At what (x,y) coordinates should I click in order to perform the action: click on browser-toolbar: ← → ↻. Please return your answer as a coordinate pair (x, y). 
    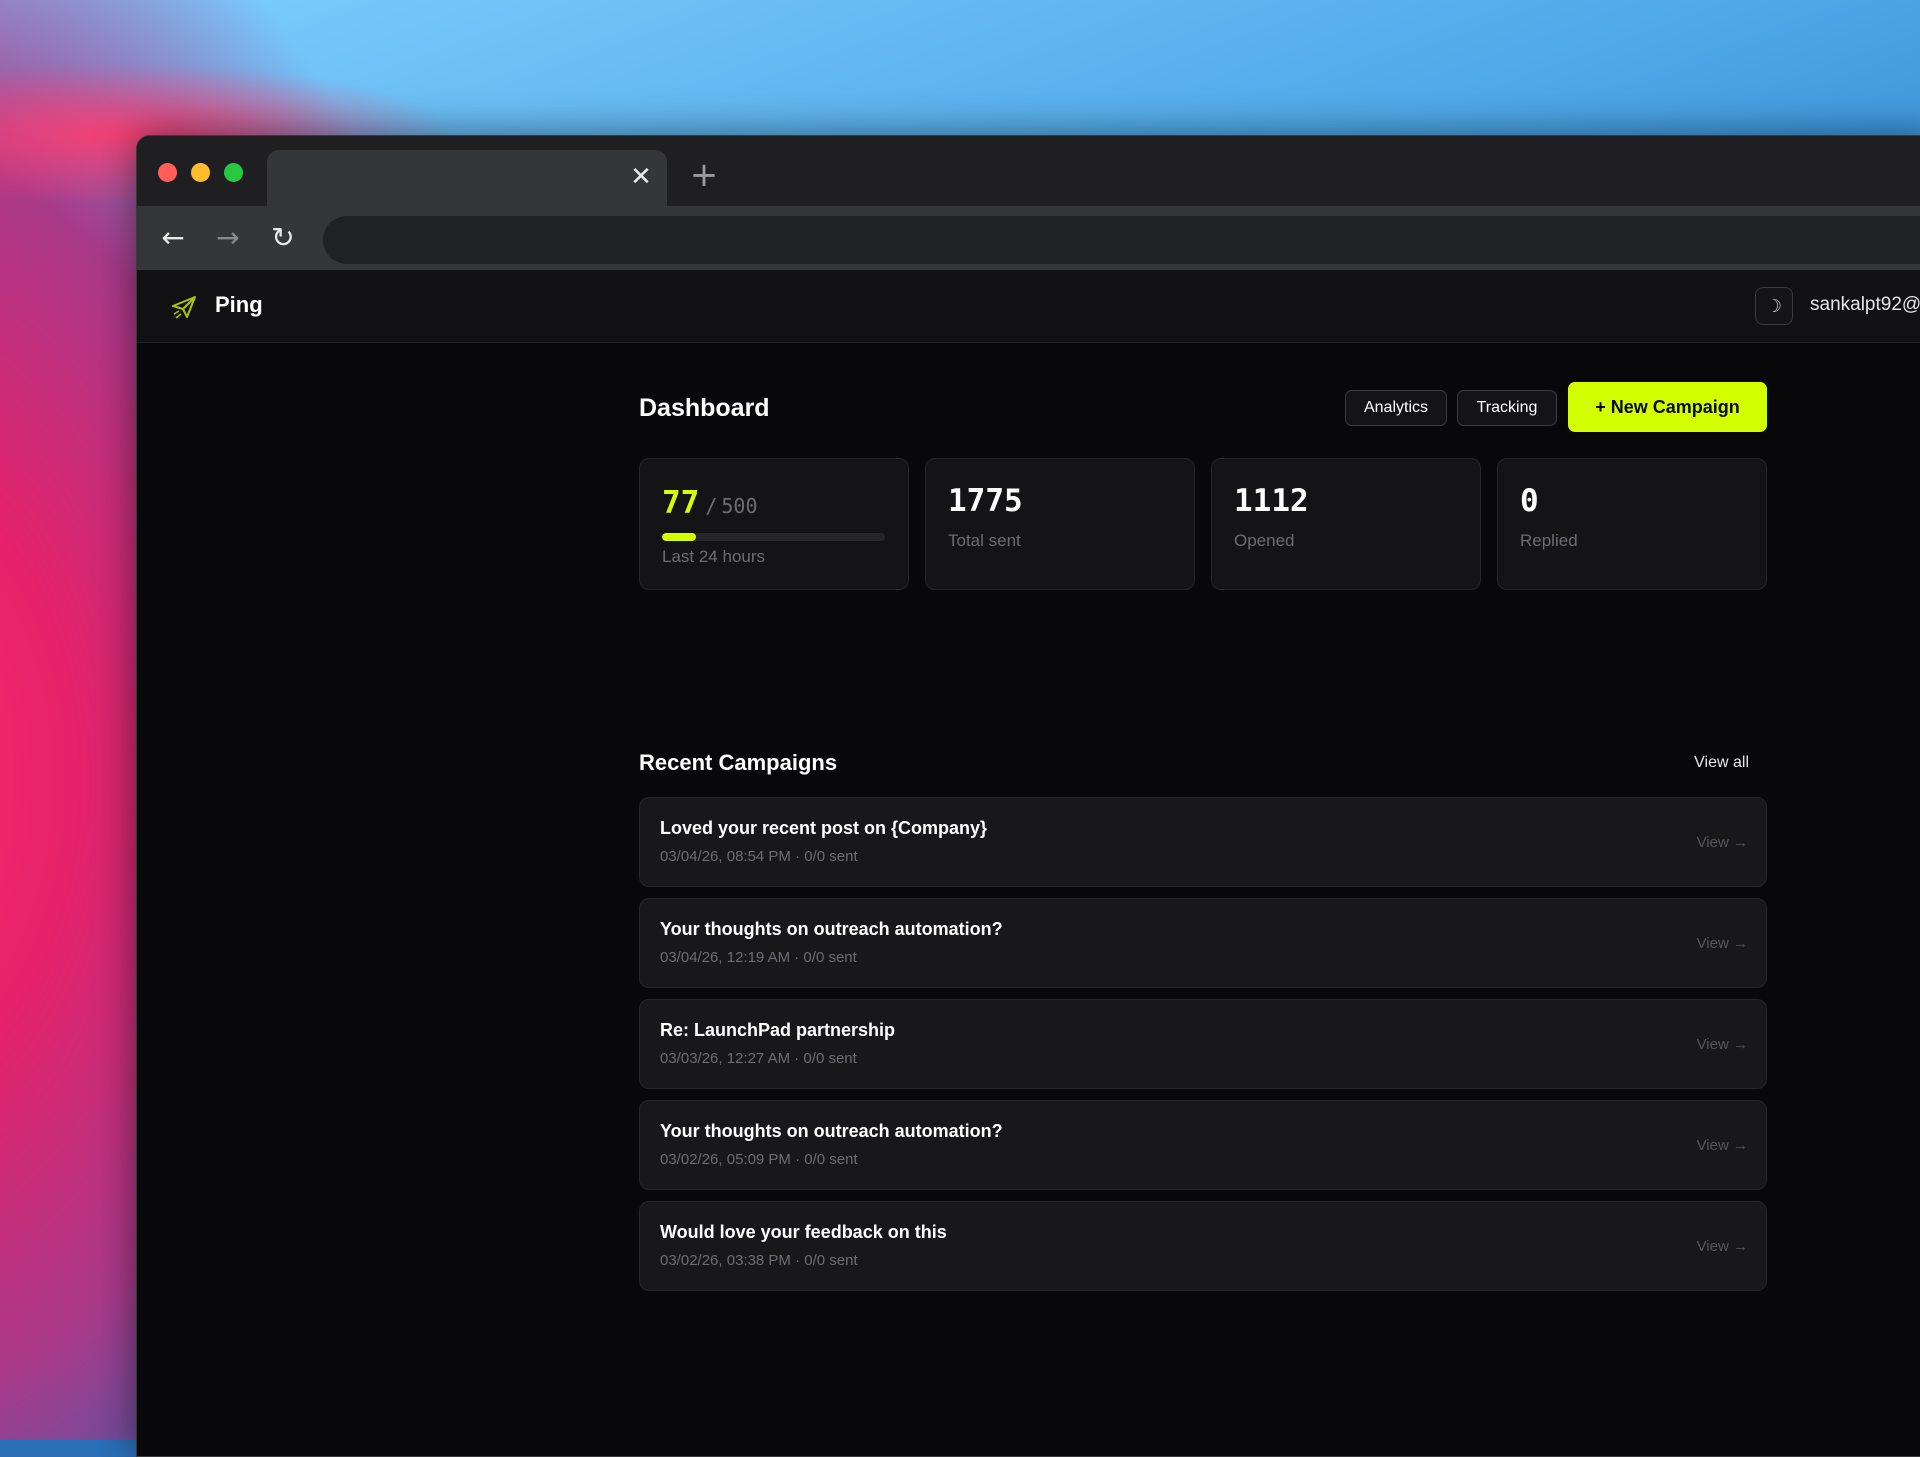
    Looking at the image, I should click on (1028, 238).